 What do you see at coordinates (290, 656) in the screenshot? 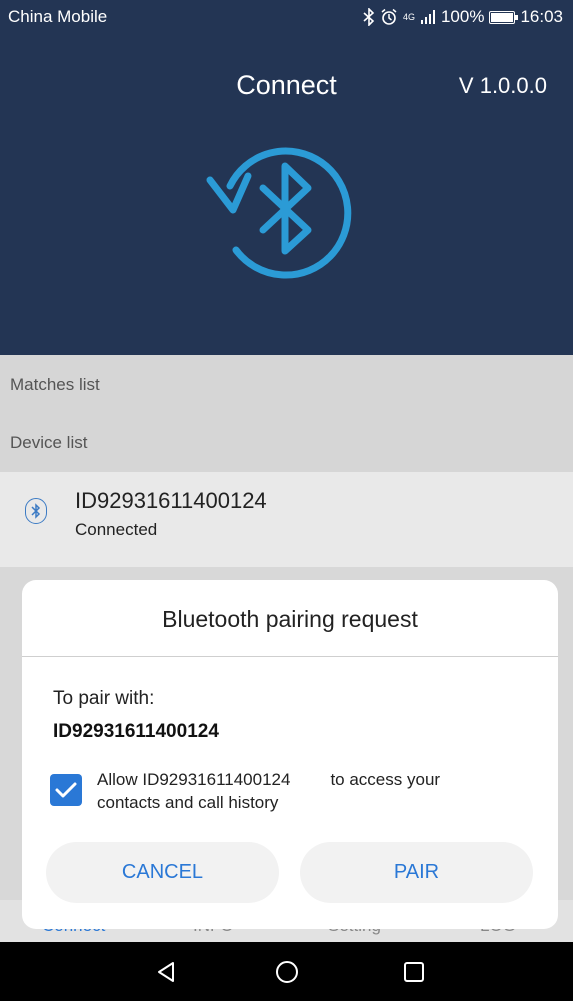
I see `dialog-divider` at bounding box center [290, 656].